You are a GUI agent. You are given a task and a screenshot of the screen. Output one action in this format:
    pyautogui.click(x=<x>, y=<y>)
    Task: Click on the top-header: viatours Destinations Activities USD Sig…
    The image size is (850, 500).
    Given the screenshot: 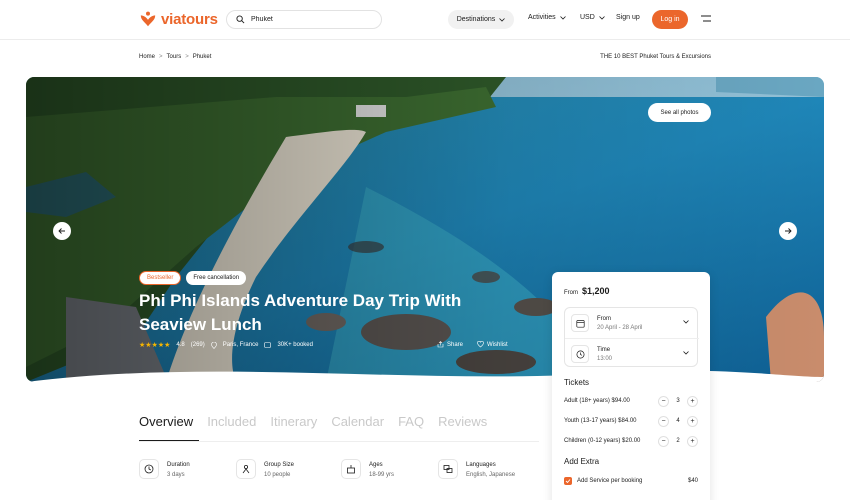 What is the action you would take?
    pyautogui.click(x=425, y=20)
    